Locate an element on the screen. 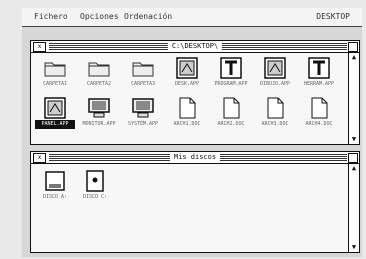 The image size is (366, 259). icon-label: MONITOR.APP is located at coordinates (99, 124).